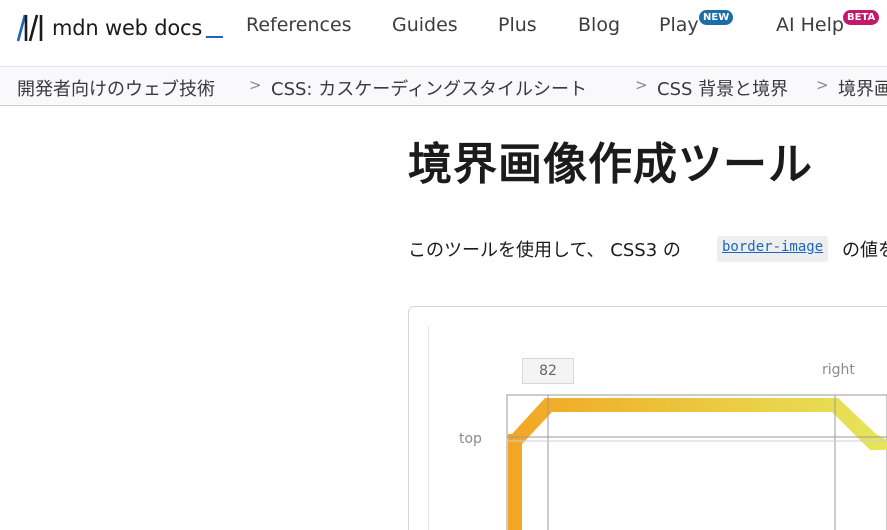 This screenshot has height=530, width=887. I want to click on mdn-logo: mdn web docs, so click(120, 28).